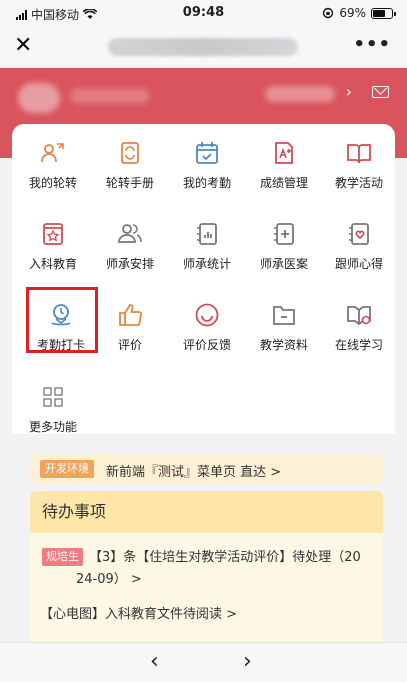 The image size is (407, 682). What do you see at coordinates (130, 153) in the screenshot?
I see `handbook-icon` at bounding box center [130, 153].